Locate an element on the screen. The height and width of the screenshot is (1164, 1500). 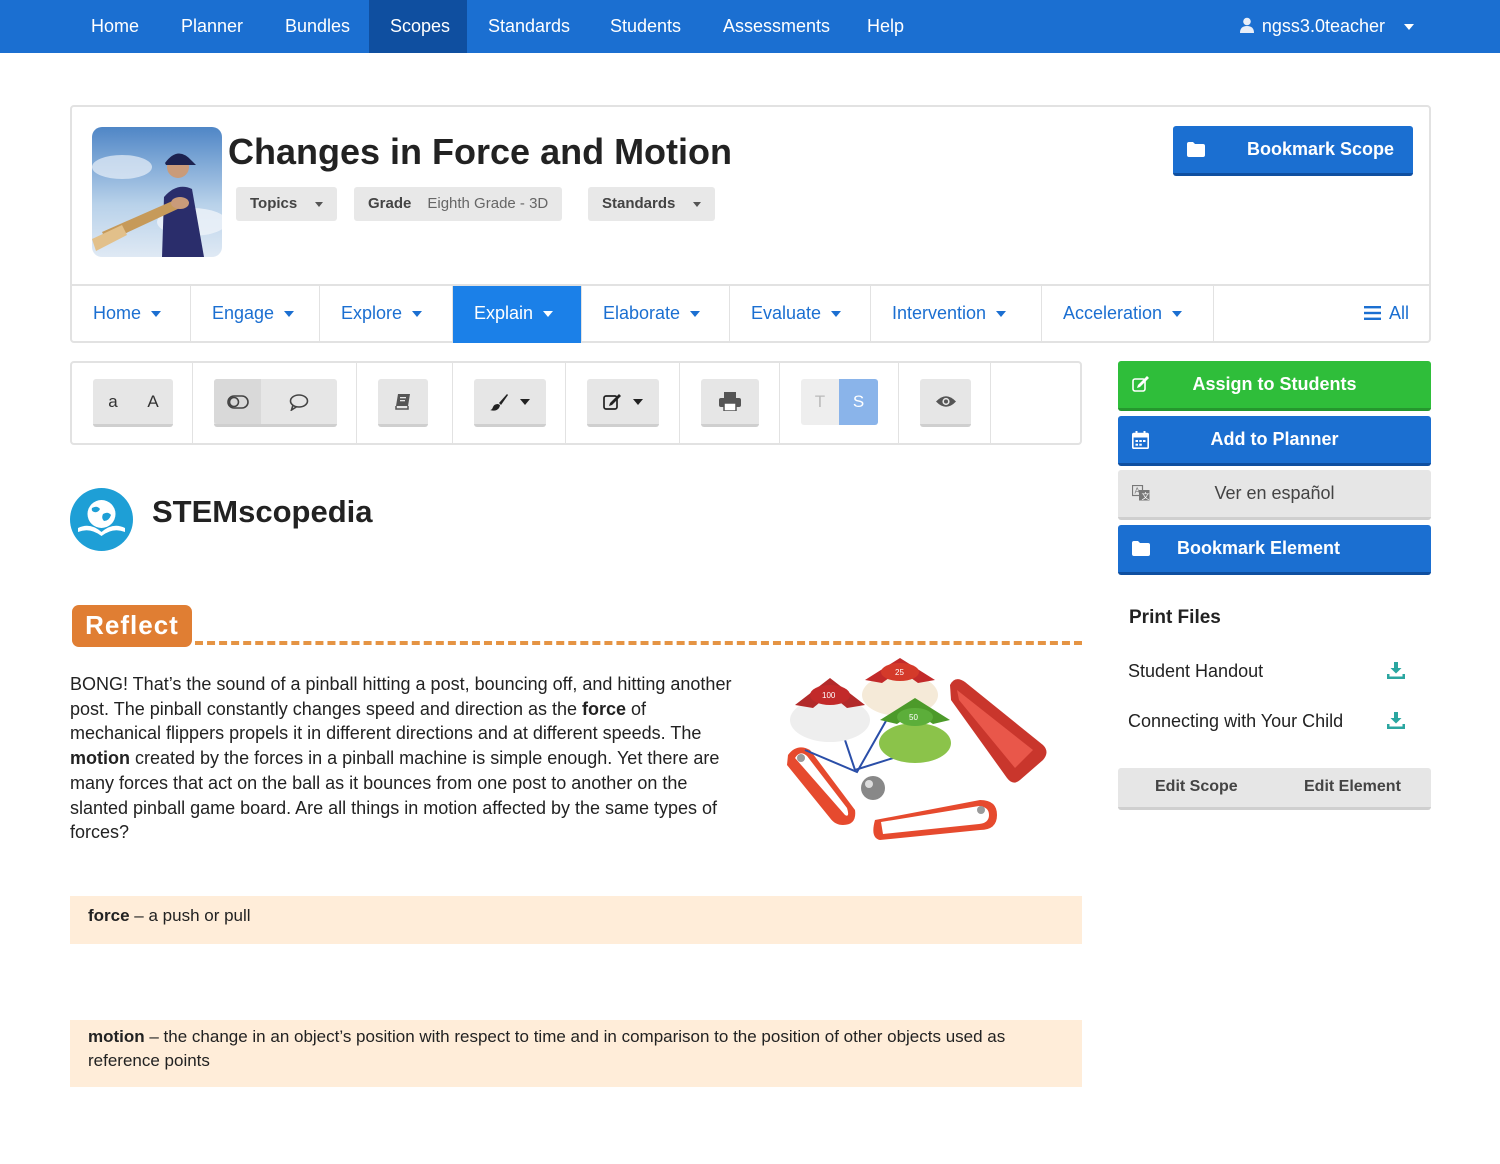
term-force: force is located at coordinates (604, 708).